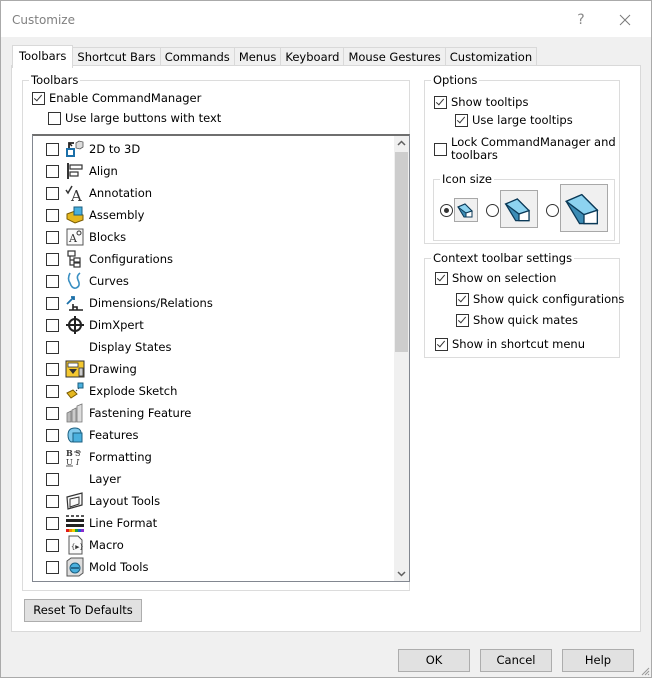 Image resolution: width=652 pixels, height=678 pixels. What do you see at coordinates (197, 57) in the screenshot?
I see `tab-commands: Commands` at bounding box center [197, 57].